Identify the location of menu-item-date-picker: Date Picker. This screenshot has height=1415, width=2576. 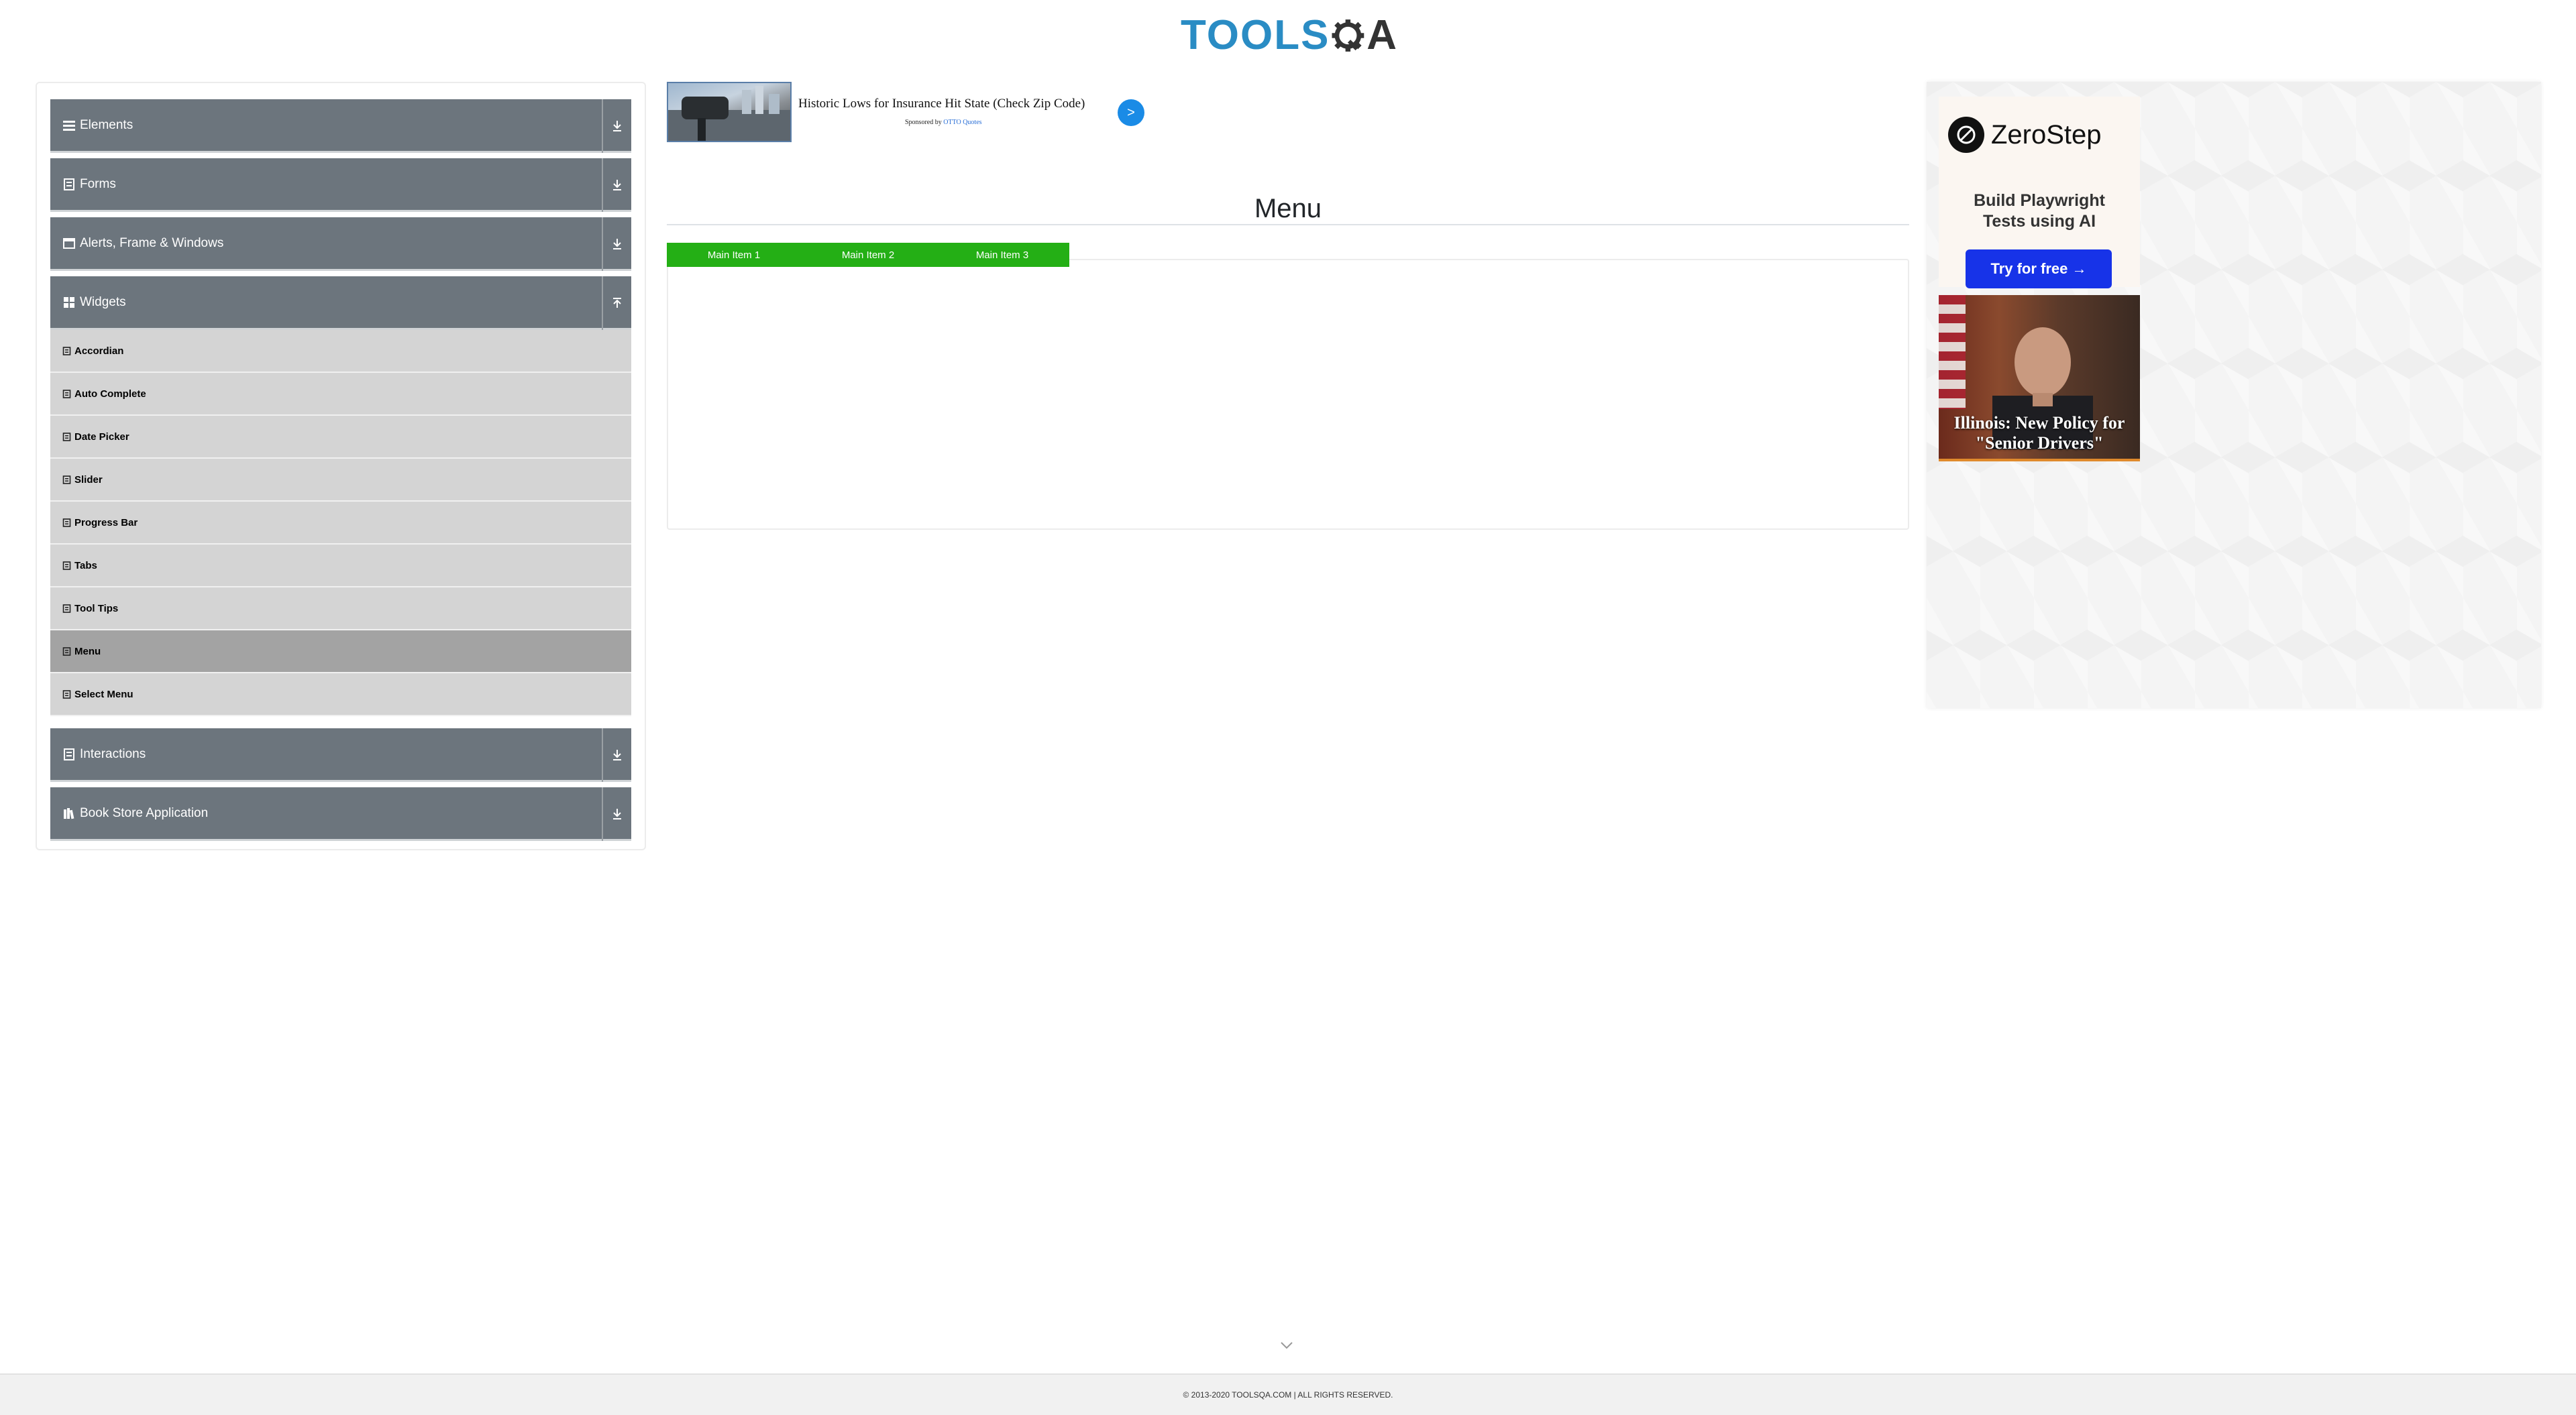
(340, 437).